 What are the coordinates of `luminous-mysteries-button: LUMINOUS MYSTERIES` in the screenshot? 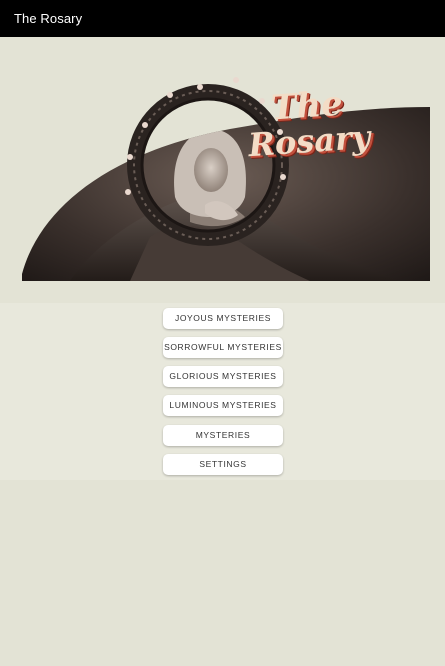 It's located at (223, 405).